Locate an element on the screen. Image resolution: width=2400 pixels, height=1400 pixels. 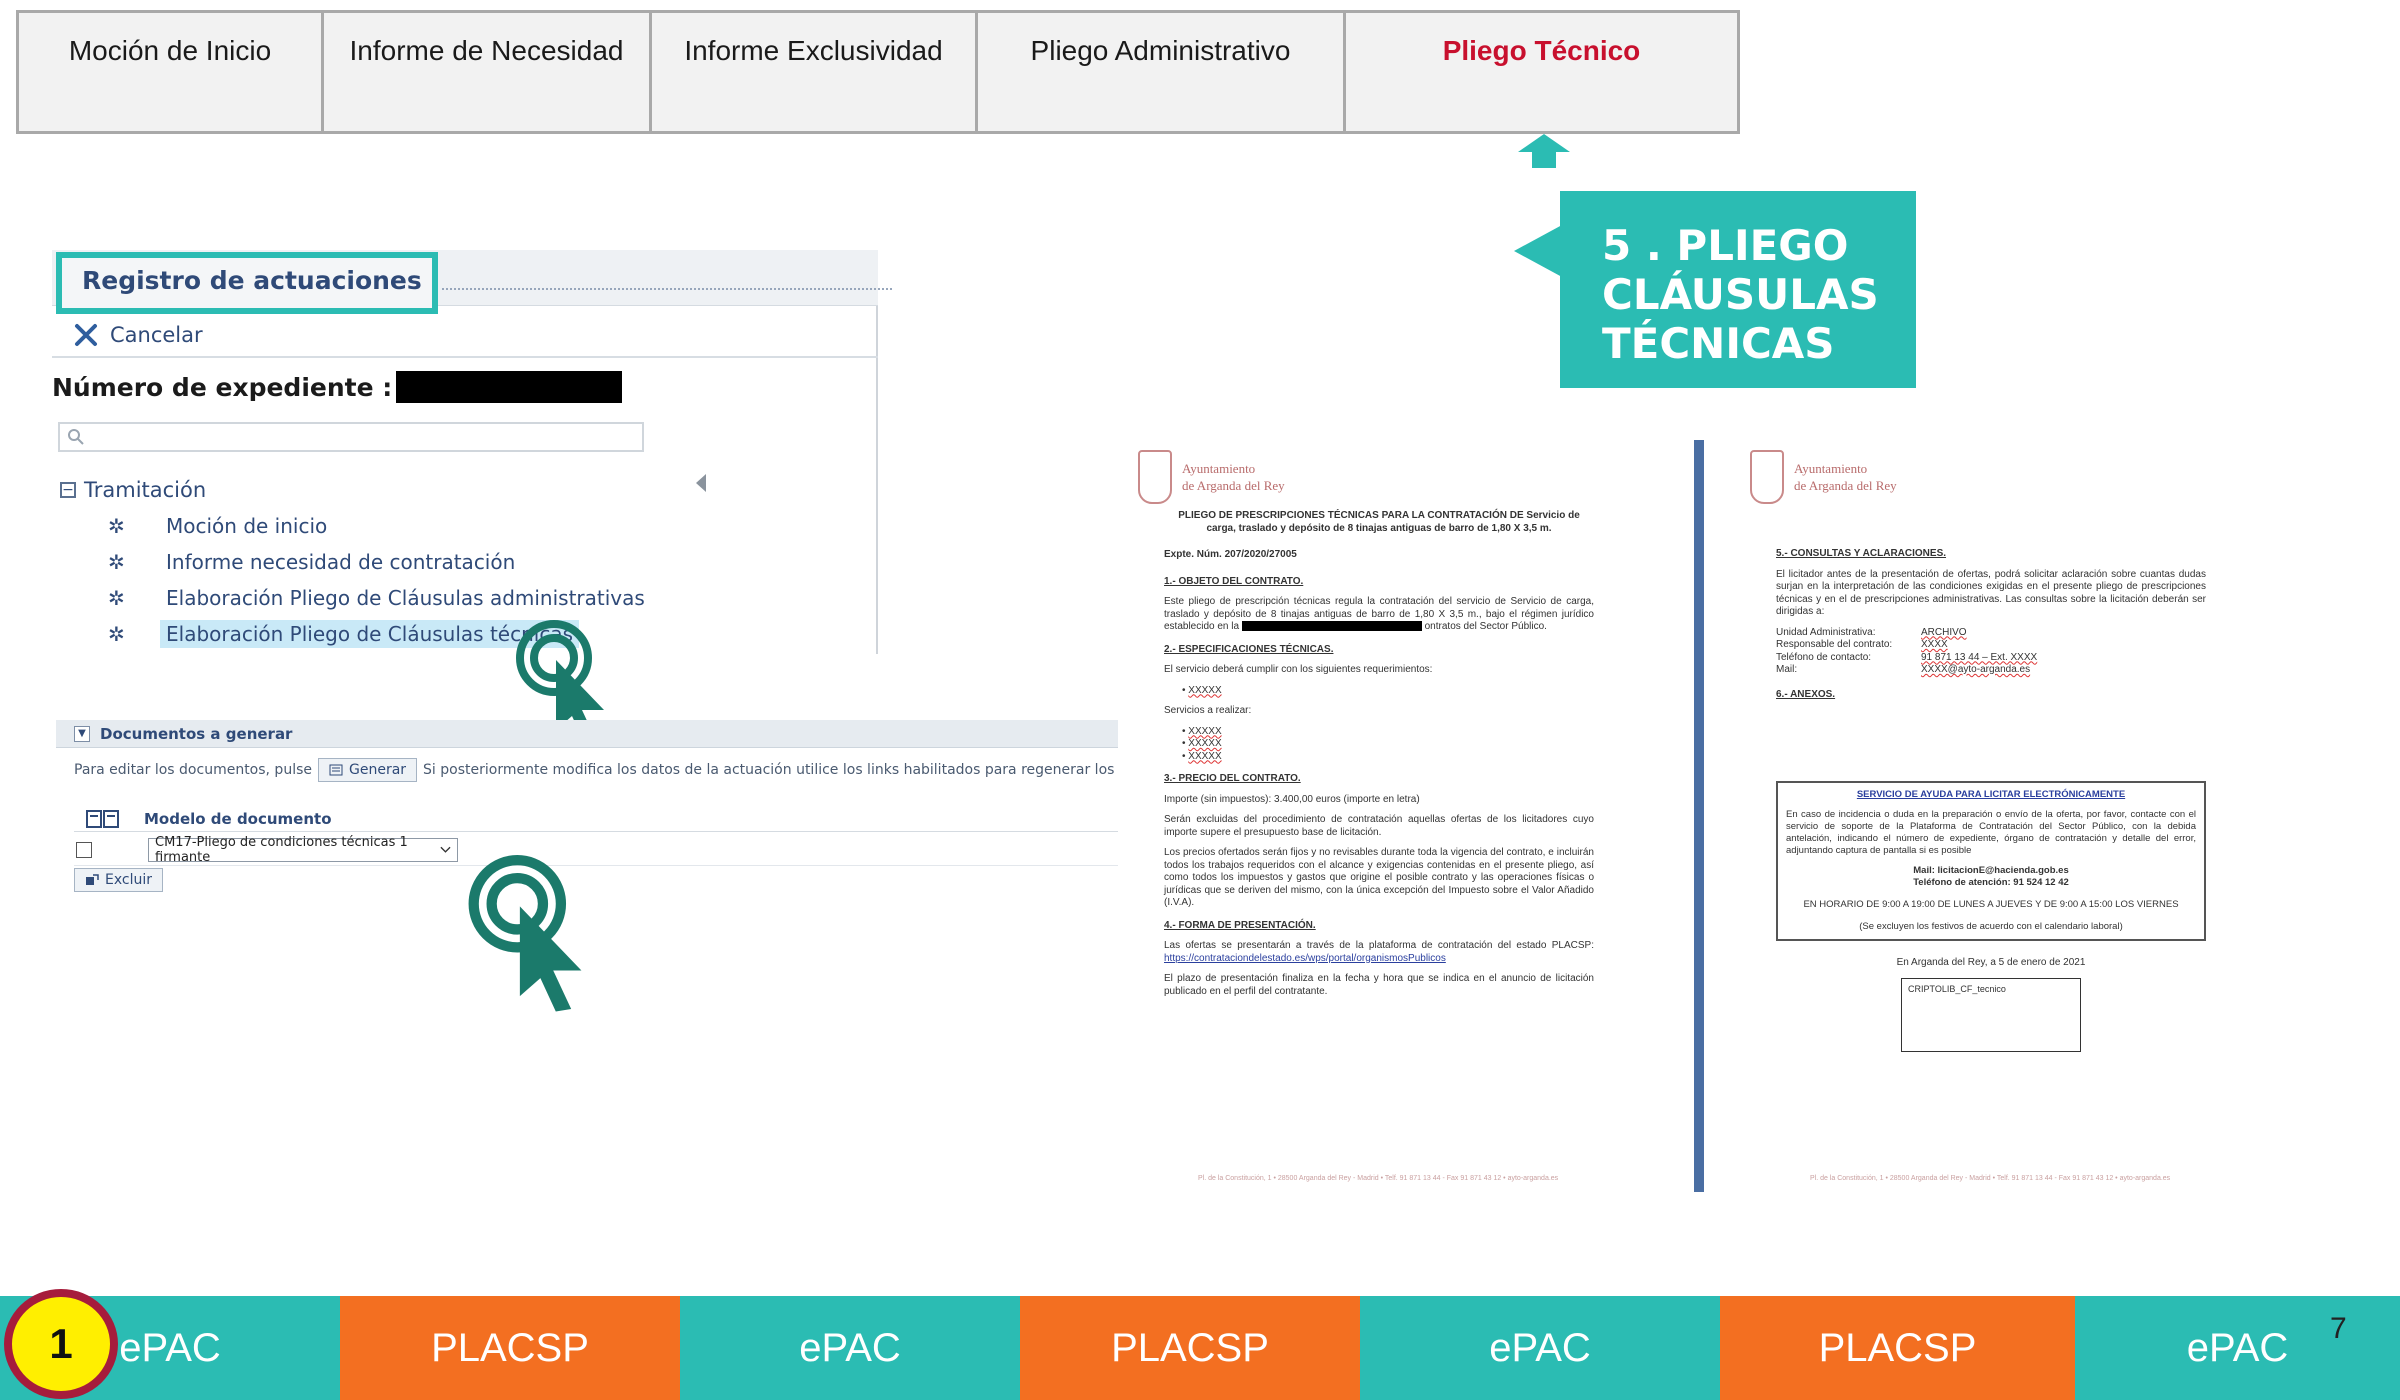
exclude-icon is located at coordinates (92, 879).